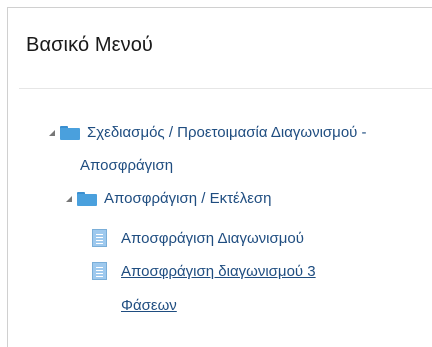 This screenshot has height=347, width=432. I want to click on title-divider, so click(225, 88).